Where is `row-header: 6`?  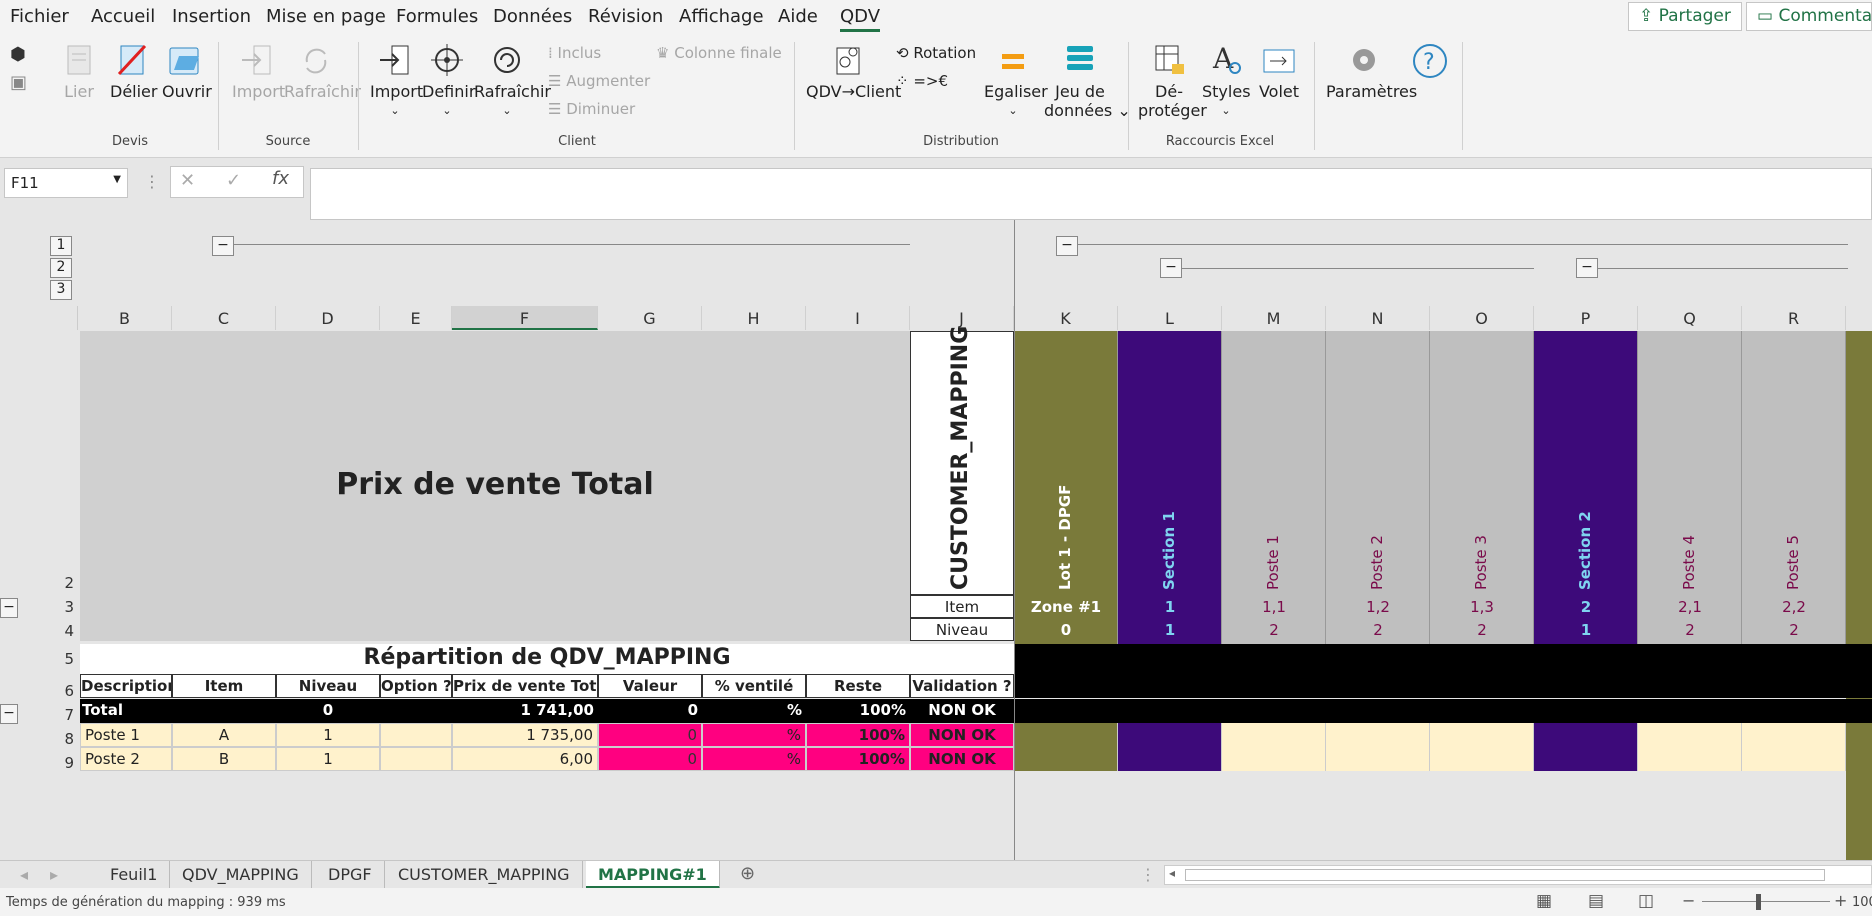 row-header: 6 is located at coordinates (62, 691).